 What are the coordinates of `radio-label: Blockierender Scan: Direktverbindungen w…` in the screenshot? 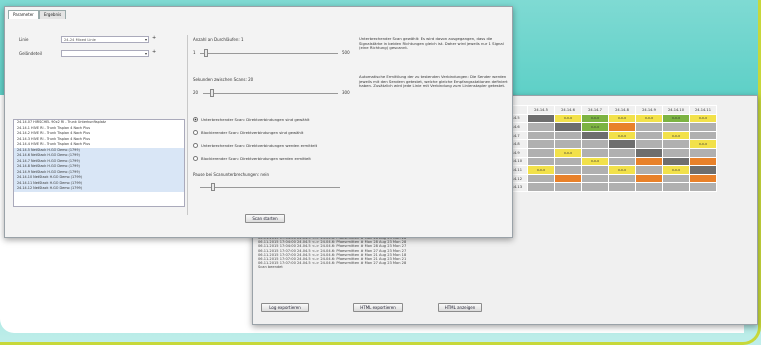 It's located at (256, 158).